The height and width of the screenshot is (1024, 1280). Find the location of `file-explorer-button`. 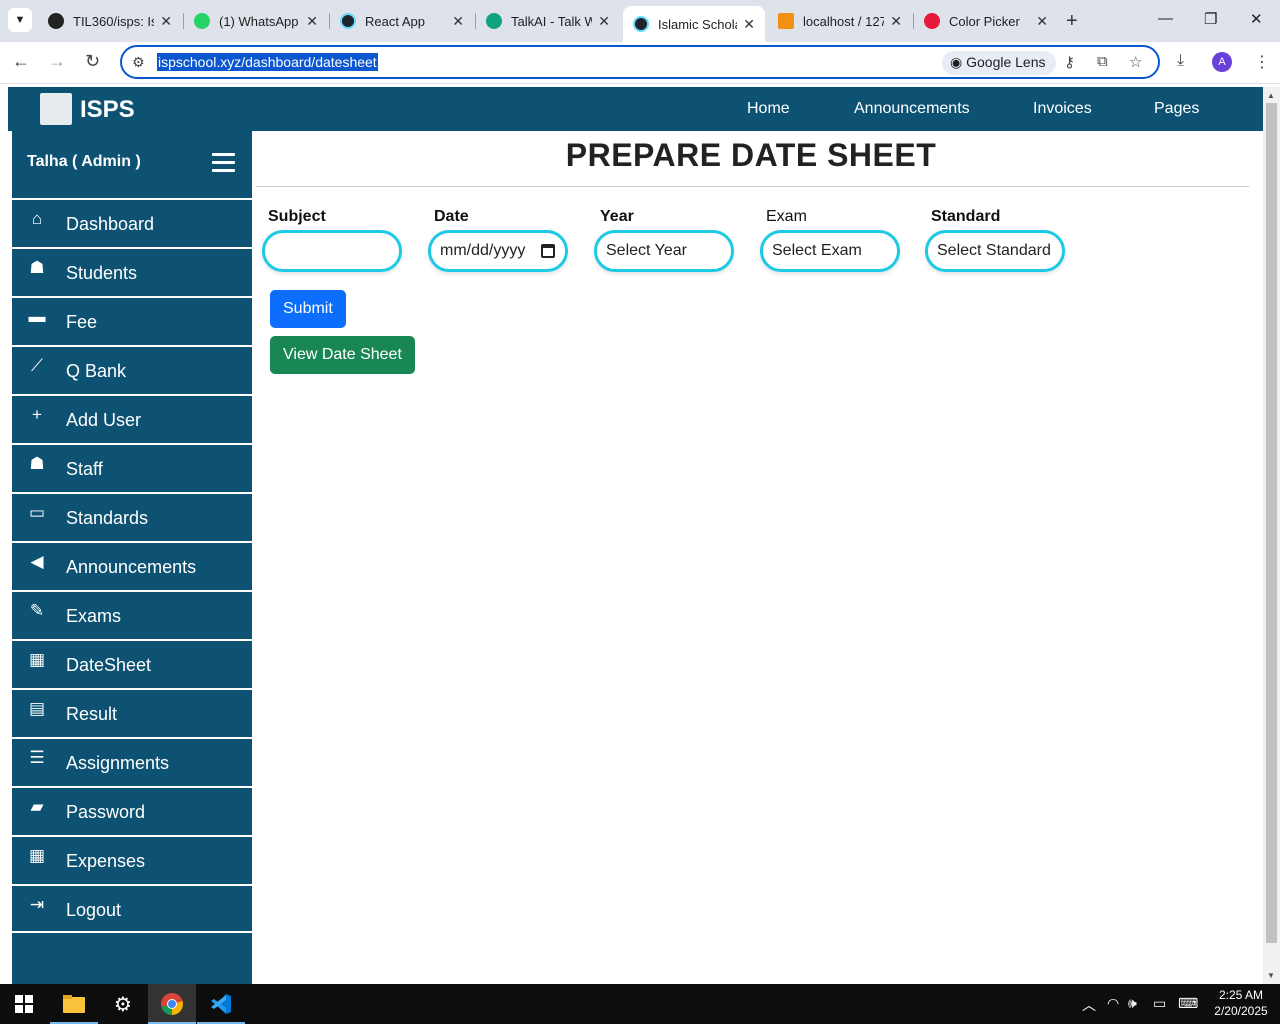

file-explorer-button is located at coordinates (74, 1004).